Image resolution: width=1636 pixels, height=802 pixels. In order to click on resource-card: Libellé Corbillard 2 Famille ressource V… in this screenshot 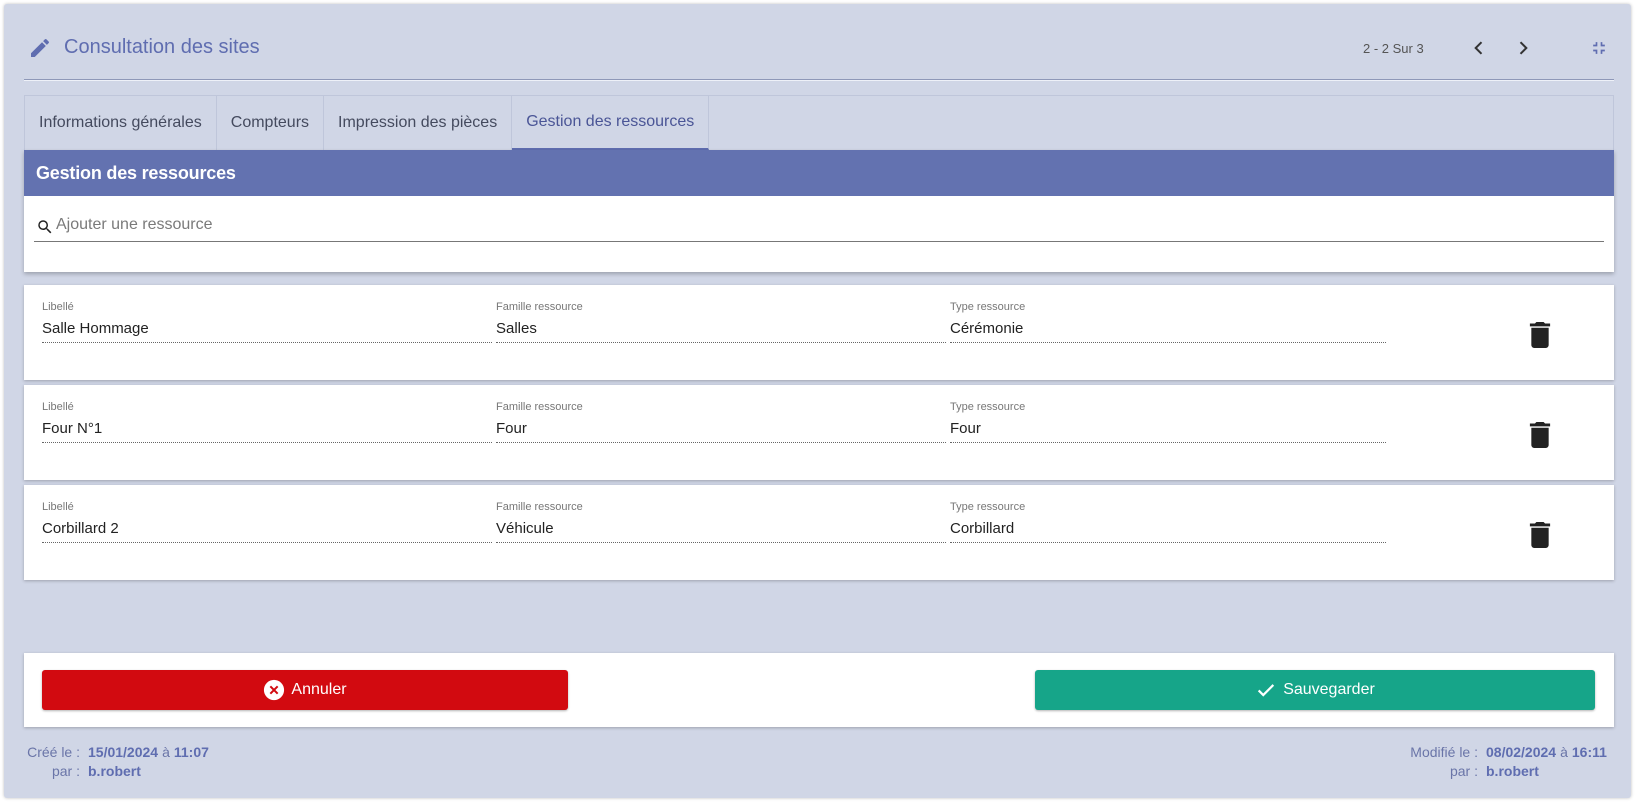, I will do `click(819, 532)`.